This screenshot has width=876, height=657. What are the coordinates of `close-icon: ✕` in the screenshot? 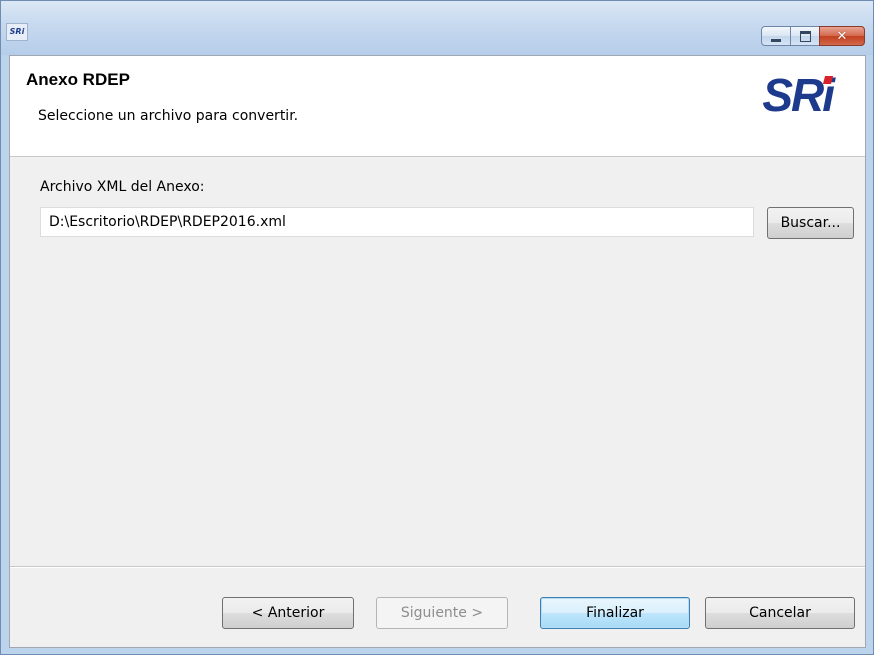 It's located at (842, 36).